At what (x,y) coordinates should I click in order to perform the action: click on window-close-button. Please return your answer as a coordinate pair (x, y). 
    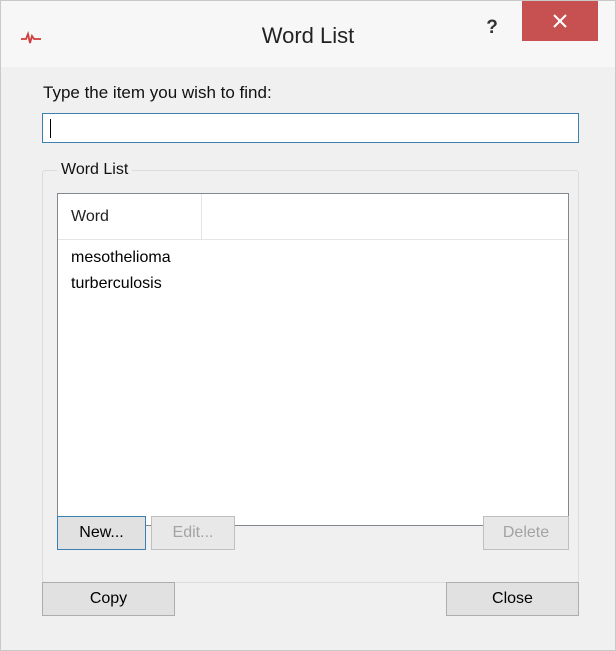
    Looking at the image, I should click on (560, 21).